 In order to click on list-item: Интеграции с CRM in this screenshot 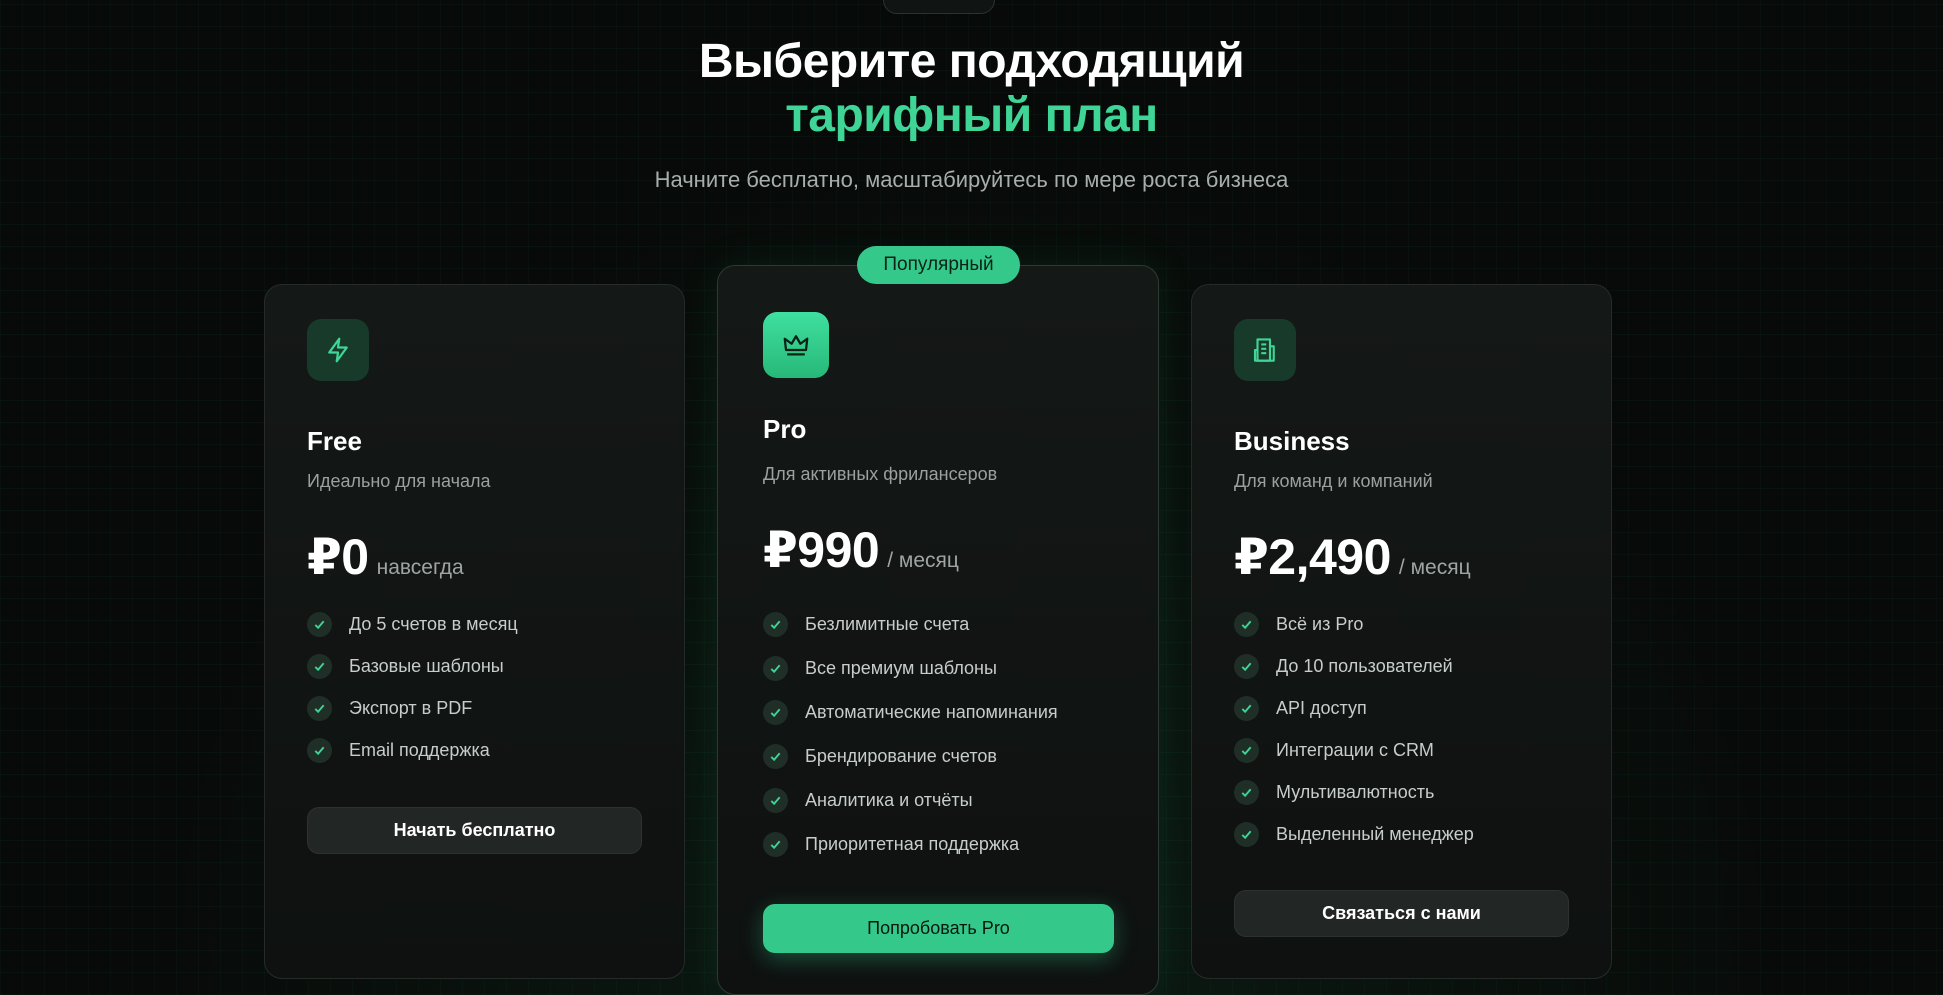, I will do `click(1354, 750)`.